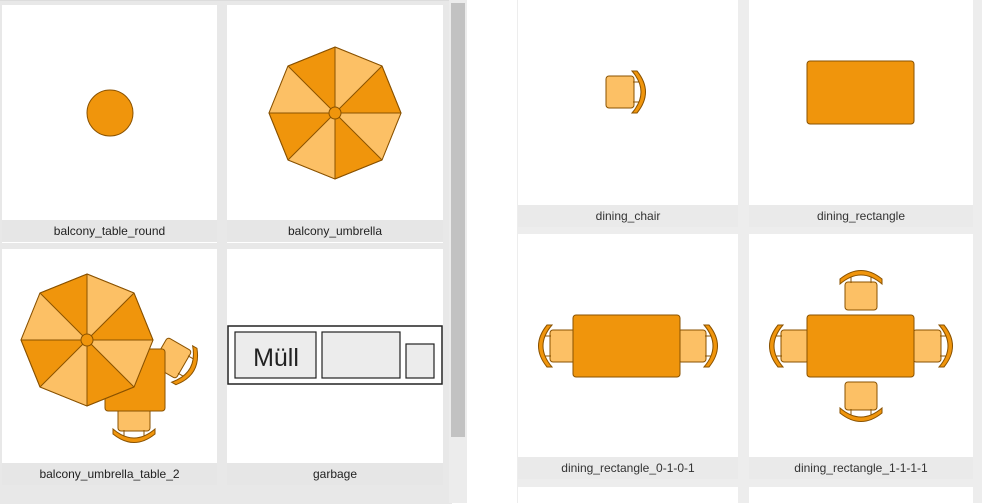 The image size is (982, 504). Describe the element at coordinates (458, 220) in the screenshot. I see `left-panel-scrollbar-thumb` at that location.